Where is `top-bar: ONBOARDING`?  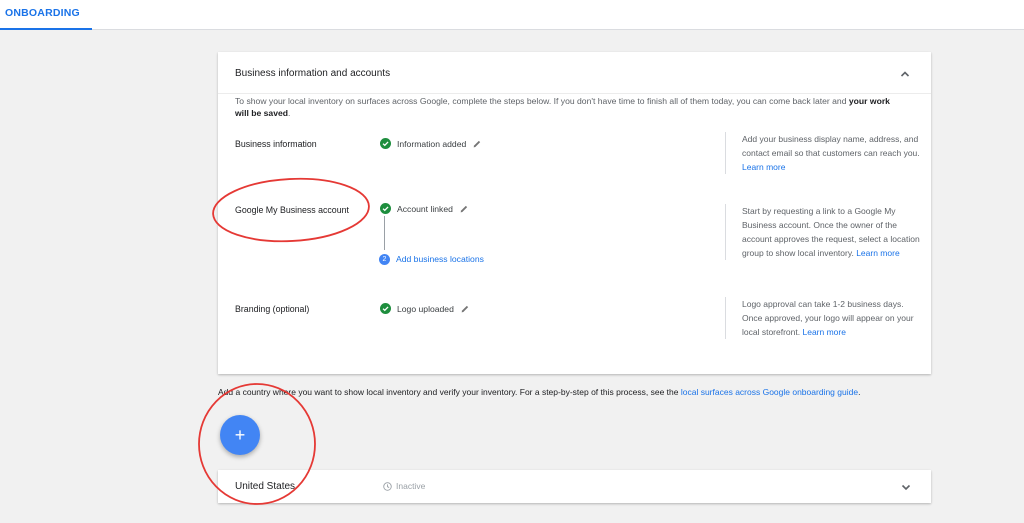 top-bar: ONBOARDING is located at coordinates (512, 15).